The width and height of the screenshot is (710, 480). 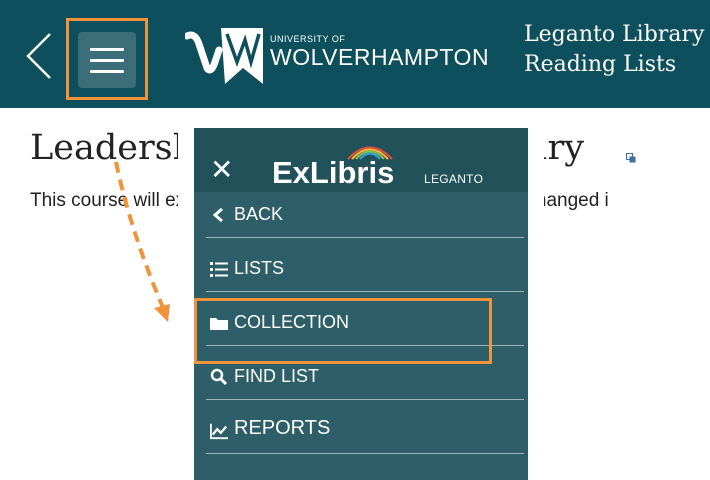 What do you see at coordinates (308, 39) in the screenshot?
I see `university-name-small: UNIVERSITY OF` at bounding box center [308, 39].